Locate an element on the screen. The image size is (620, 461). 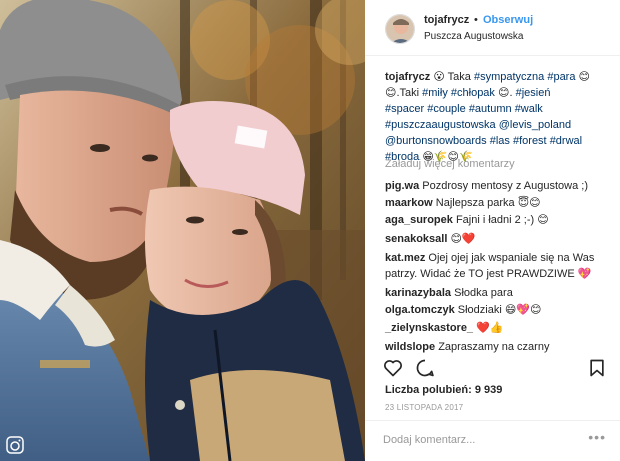
hashtag-link: #couple is located at coordinates (446, 109).